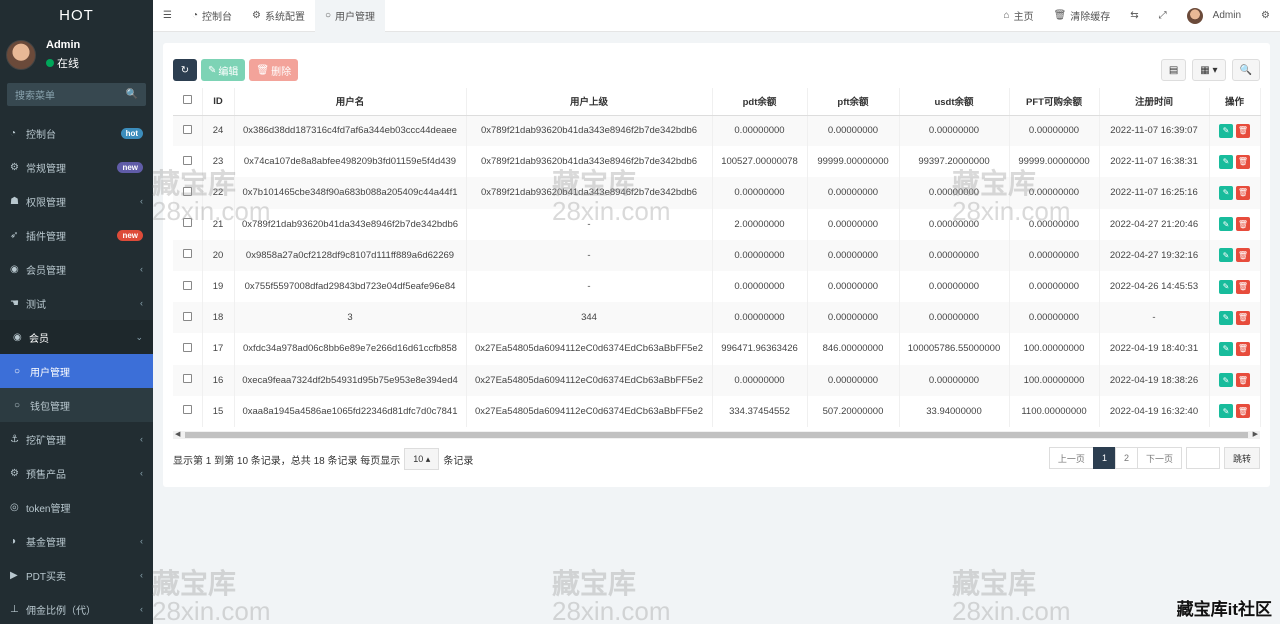 Image resolution: width=1280 pixels, height=624 pixels. Describe the element at coordinates (954, 102) in the screenshot. I see `column-header: usdt余额` at that location.